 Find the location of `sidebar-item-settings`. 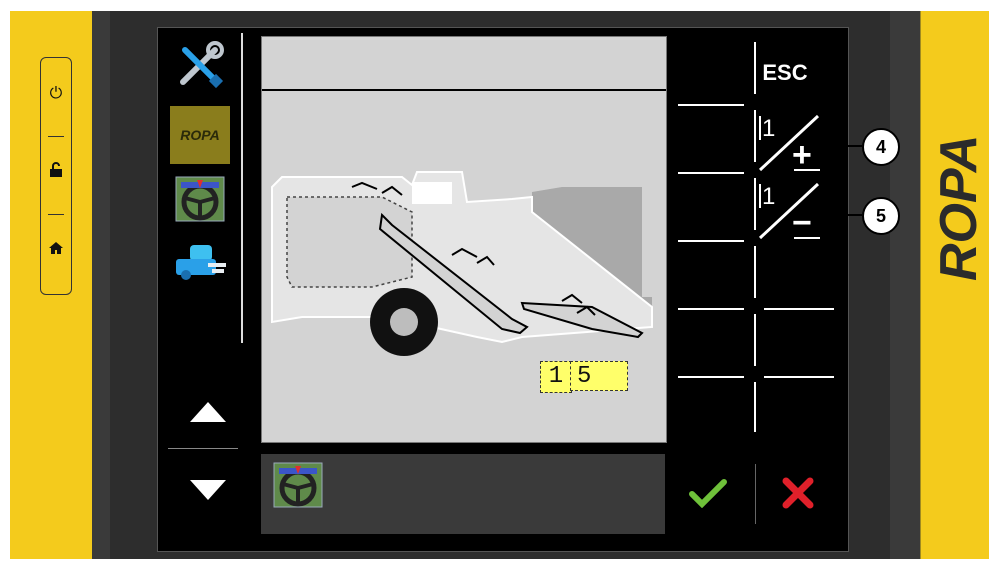

sidebar-item-settings is located at coordinates (200, 65).